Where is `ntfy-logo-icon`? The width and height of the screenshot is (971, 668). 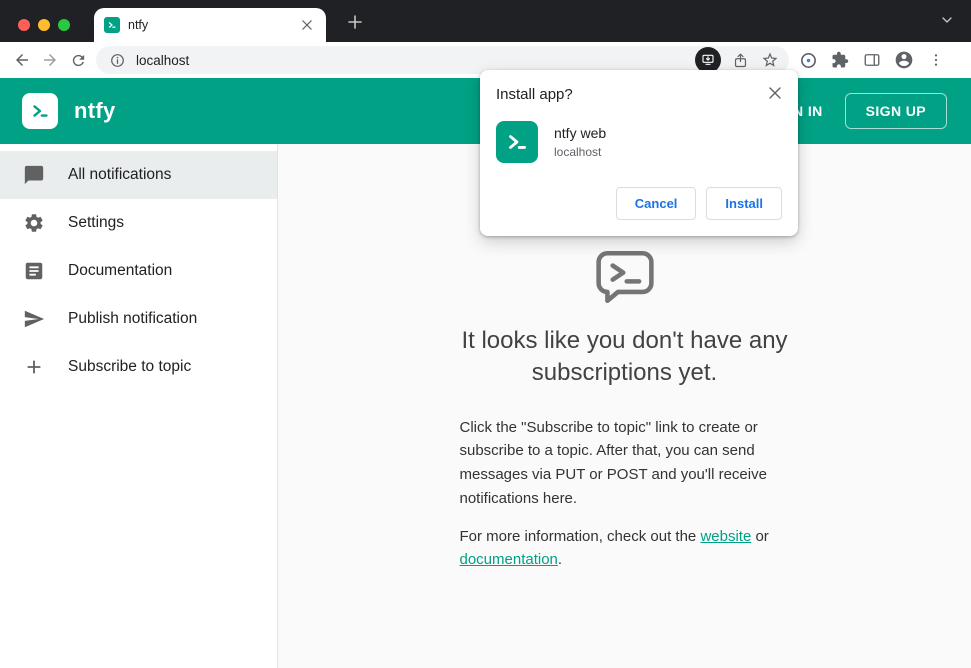
ntfy-logo-icon is located at coordinates (40, 111).